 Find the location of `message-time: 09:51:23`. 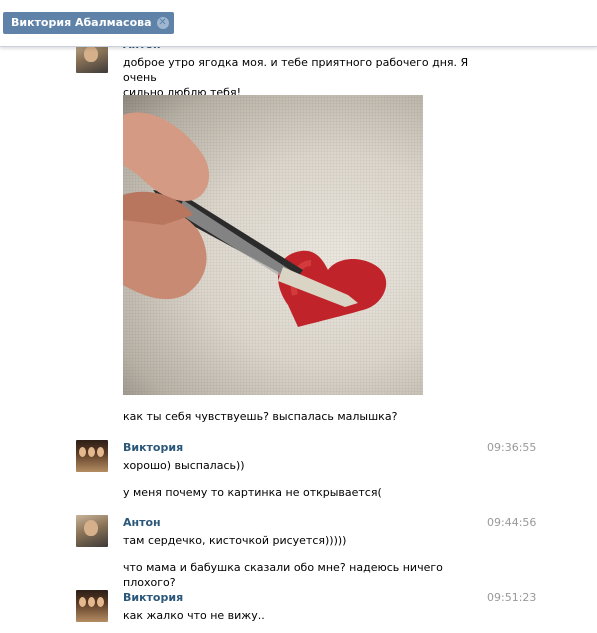

message-time: 09:51:23 is located at coordinates (511, 597).